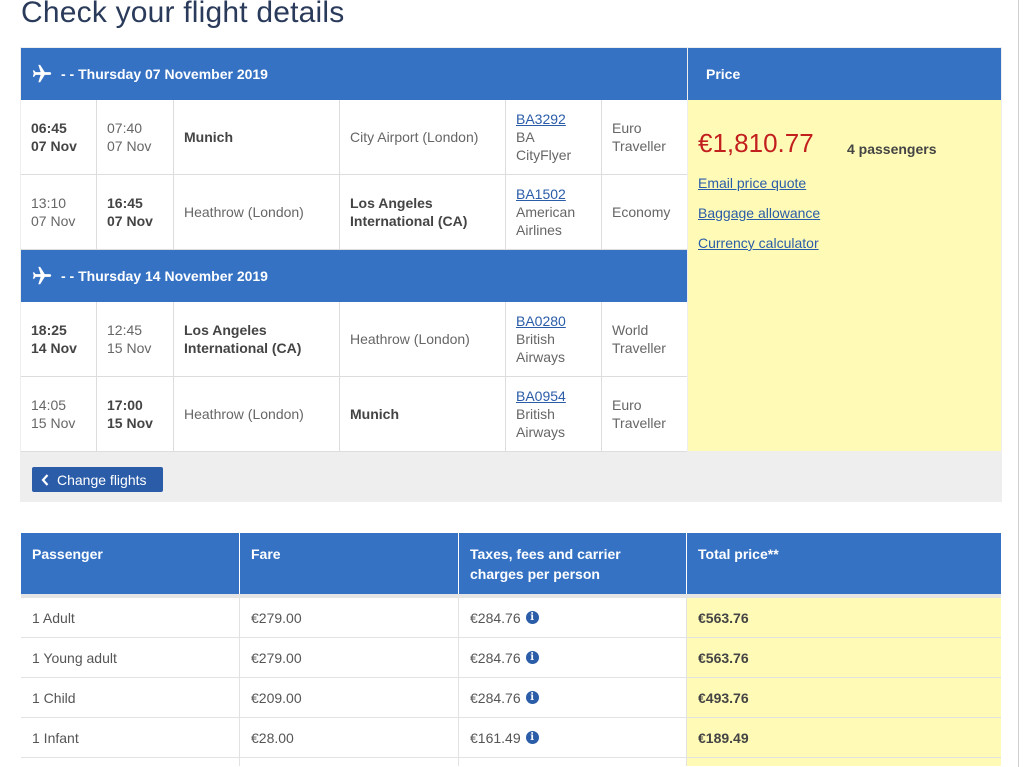  I want to click on column-header-total: Total price**, so click(738, 554).